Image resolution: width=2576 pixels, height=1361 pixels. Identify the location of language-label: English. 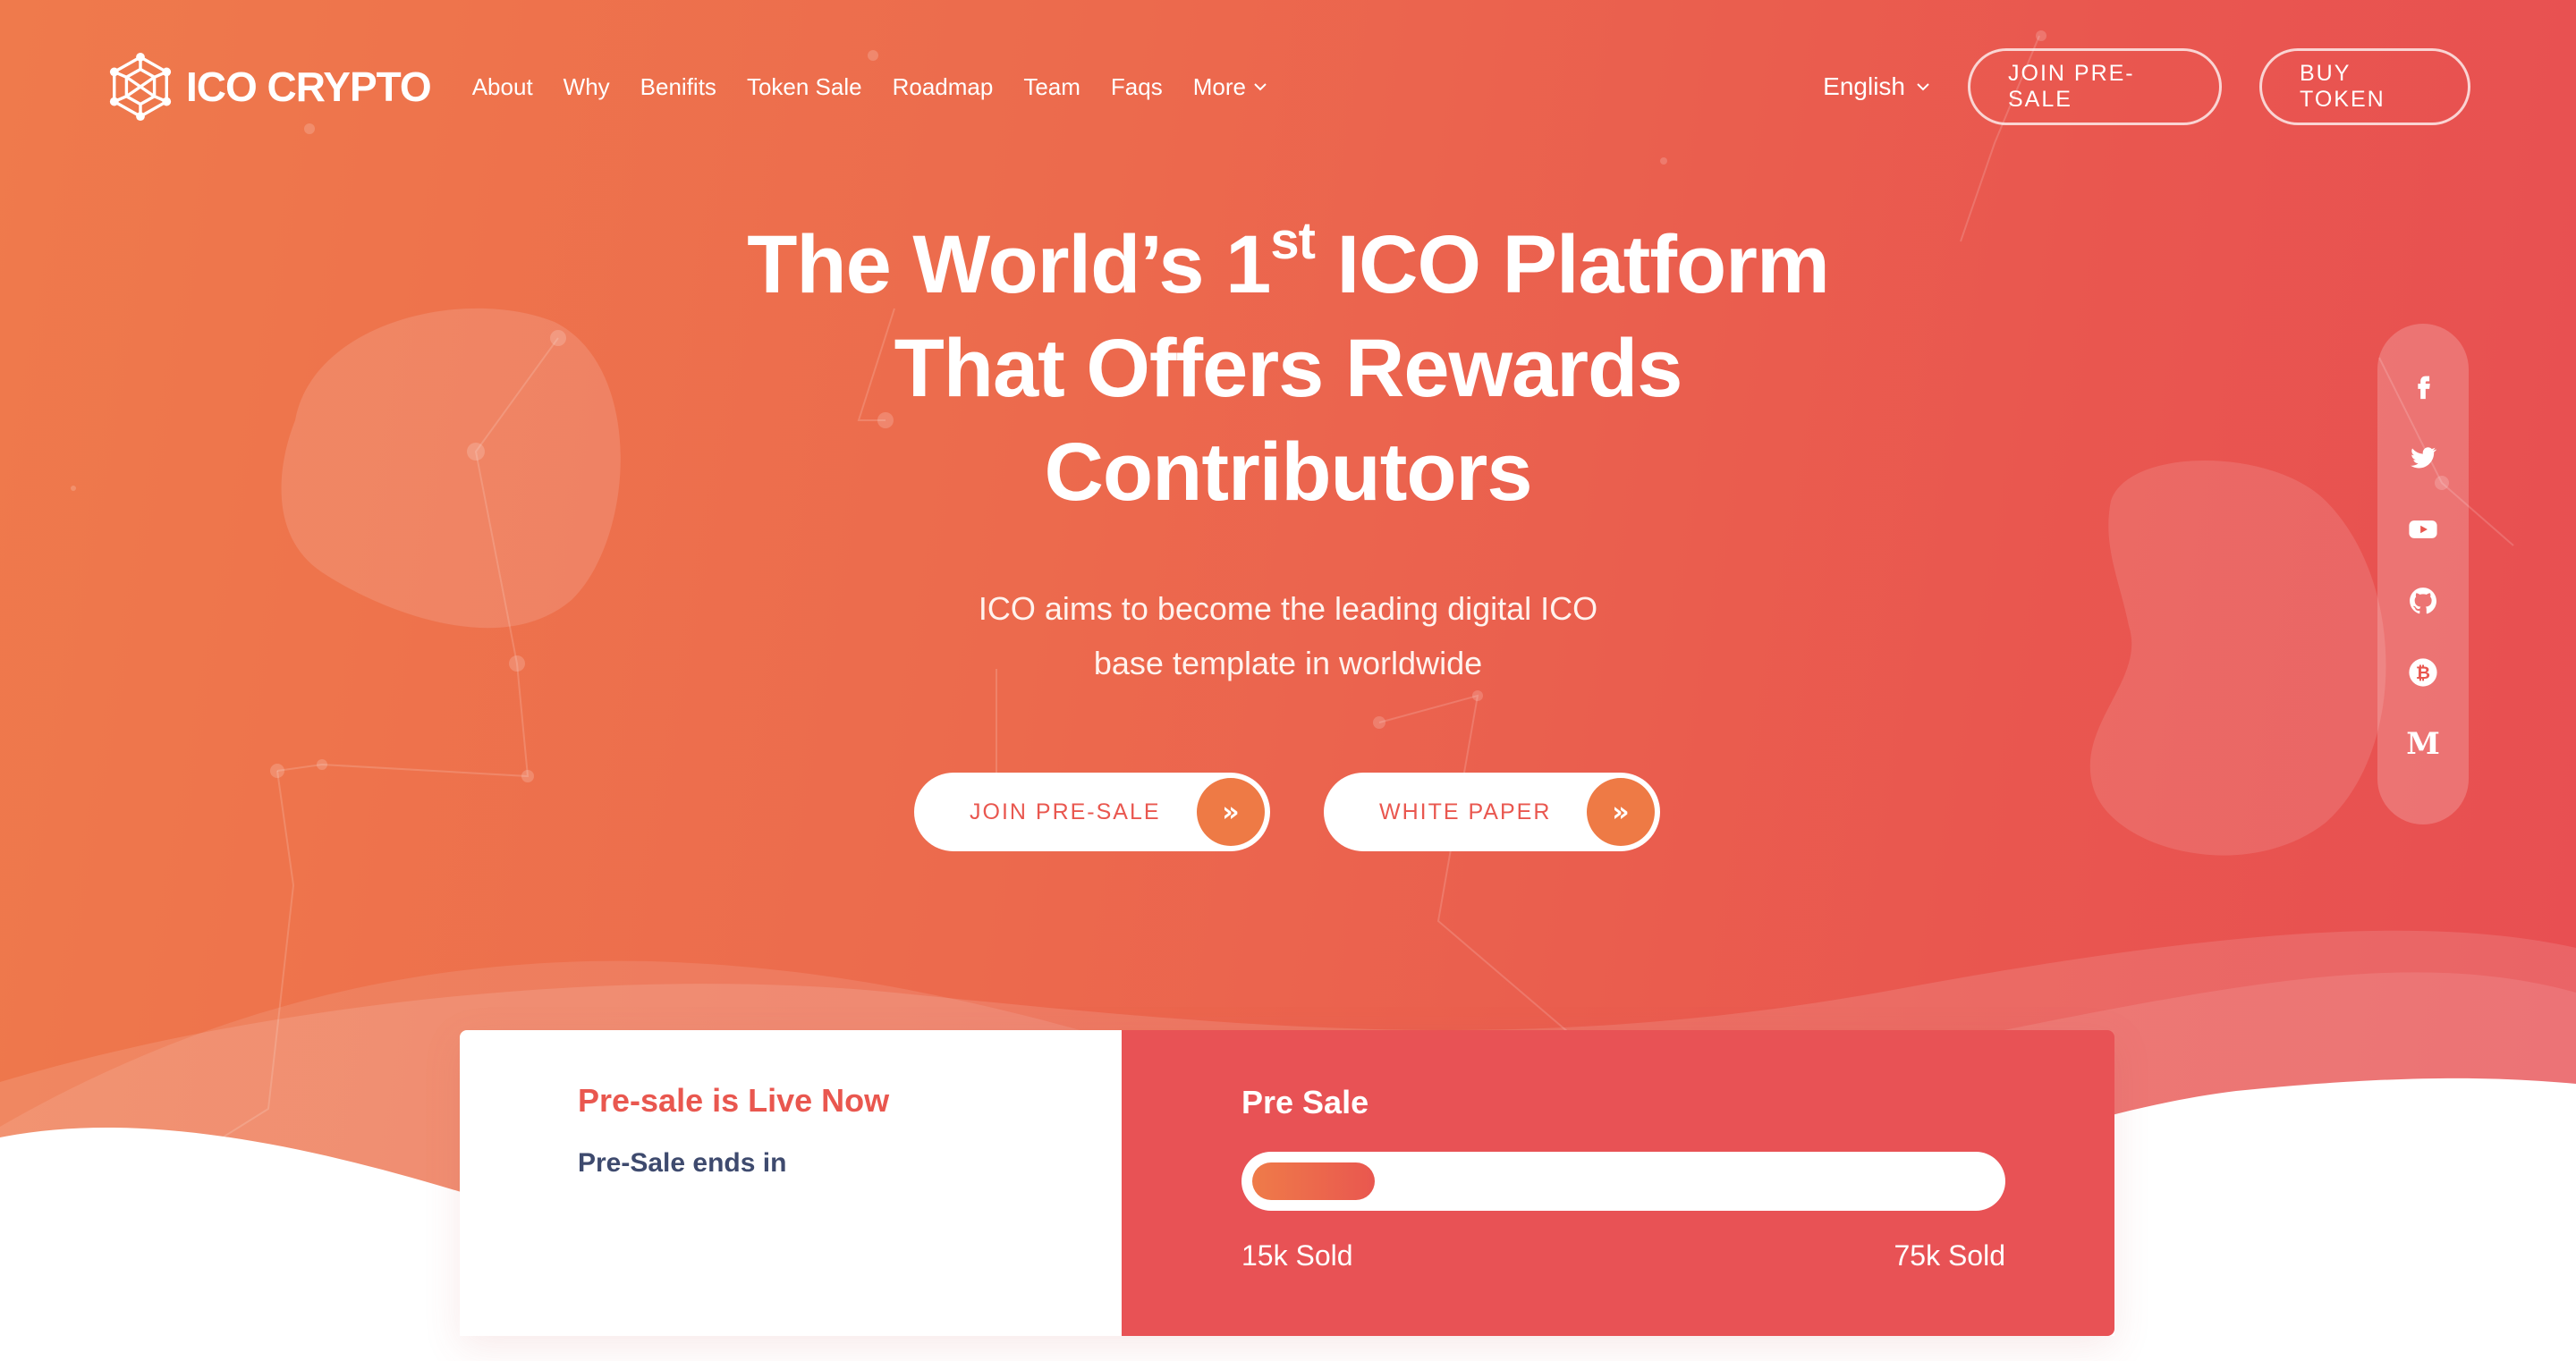
(1864, 86).